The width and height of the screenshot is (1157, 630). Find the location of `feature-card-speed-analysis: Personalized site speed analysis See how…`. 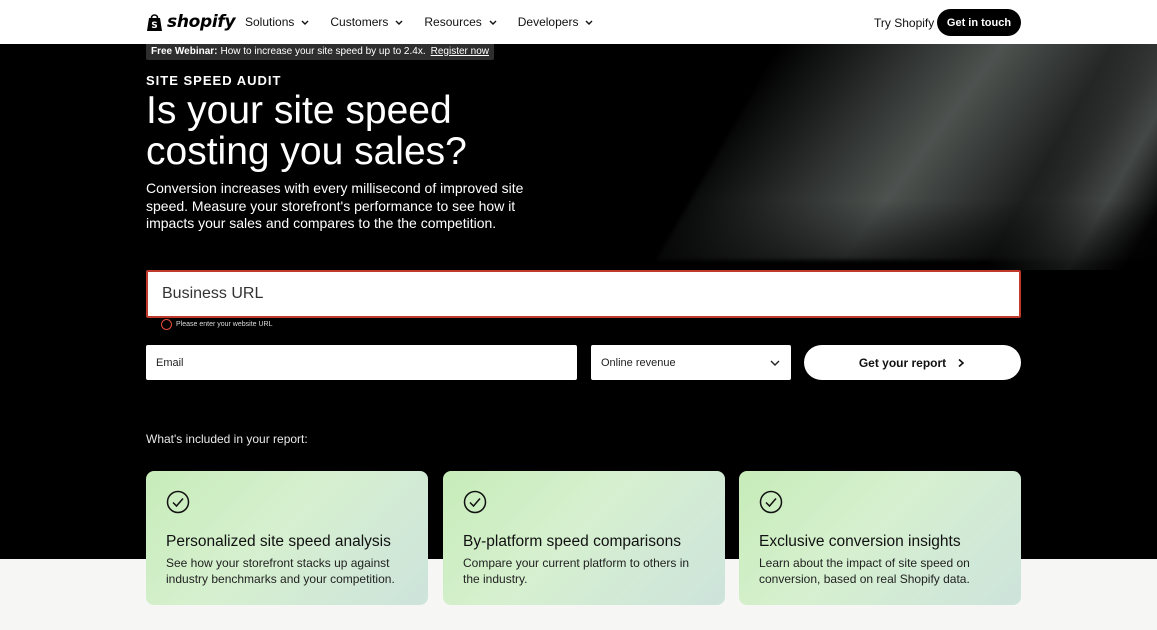

feature-card-speed-analysis: Personalized site speed analysis See how… is located at coordinates (287, 538).